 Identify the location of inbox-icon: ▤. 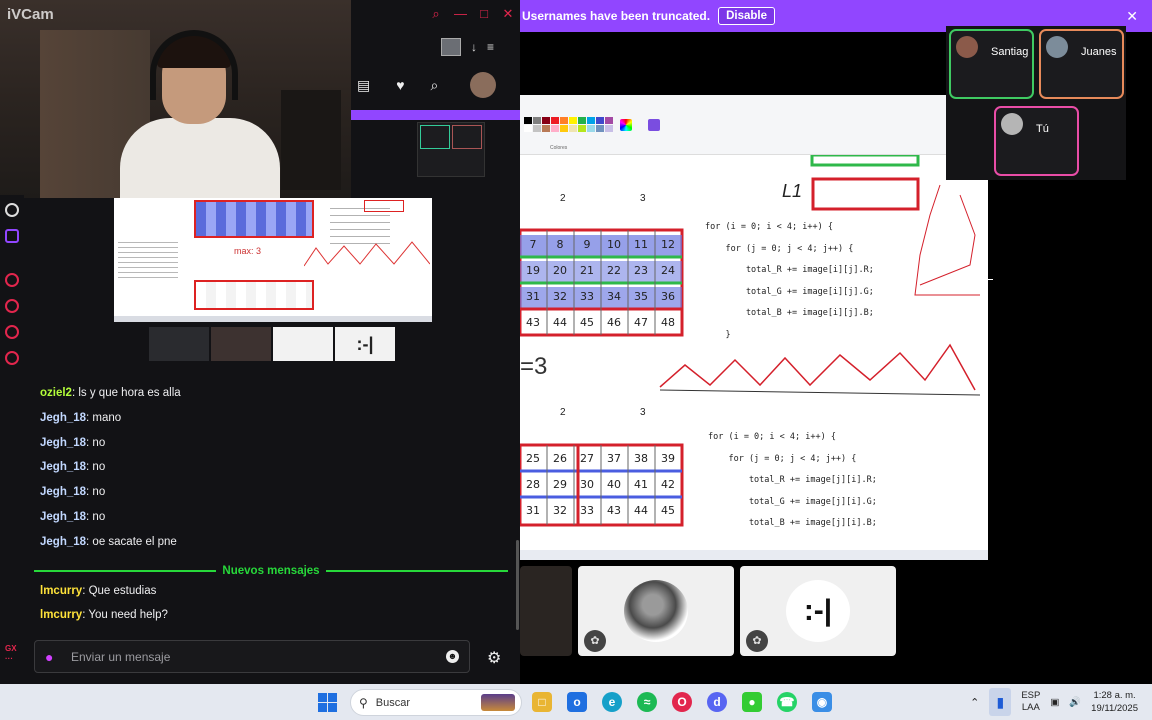
(363, 85).